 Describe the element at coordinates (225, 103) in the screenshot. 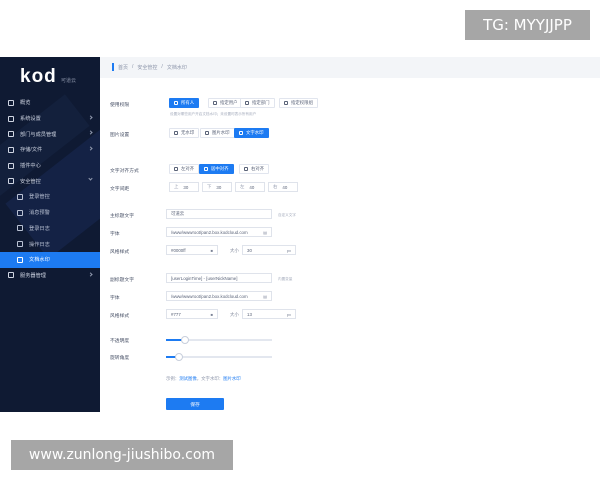

I see `scope-option-user: 指定用户` at that location.